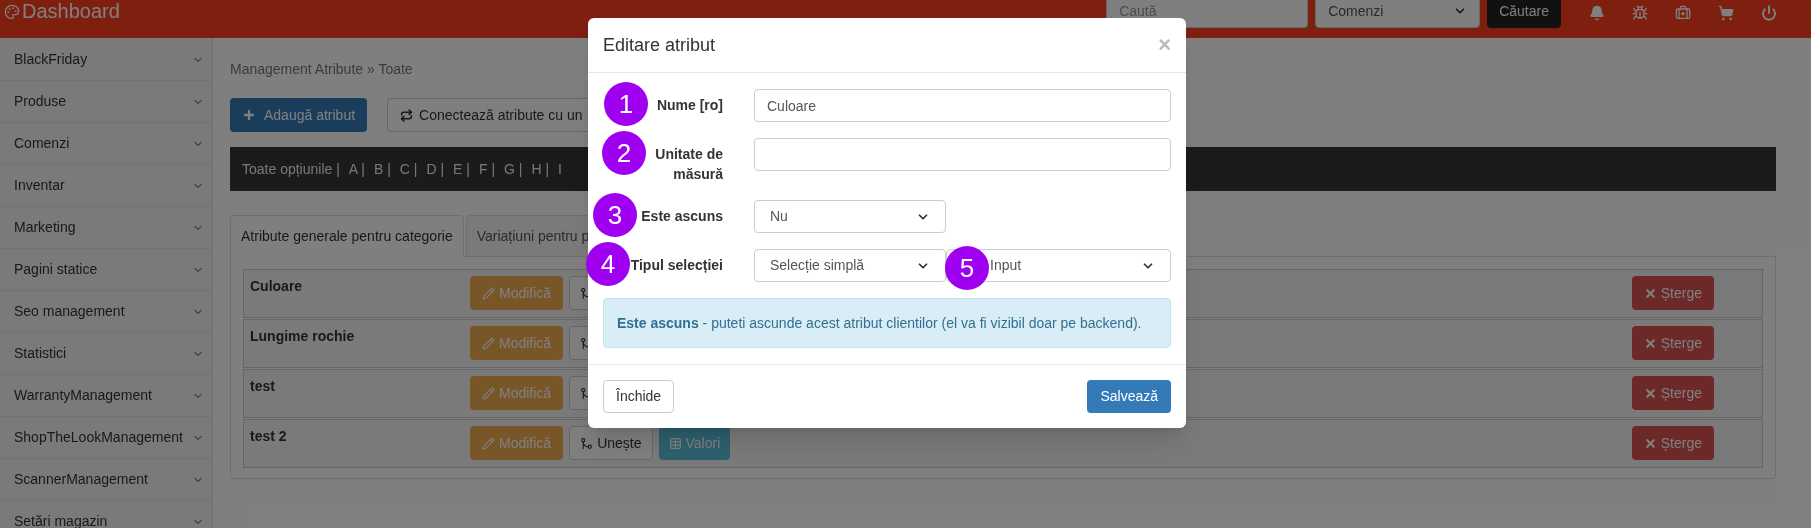 The width and height of the screenshot is (1811, 528). I want to click on add-attribute-button: Adaugă atribut, so click(299, 115).